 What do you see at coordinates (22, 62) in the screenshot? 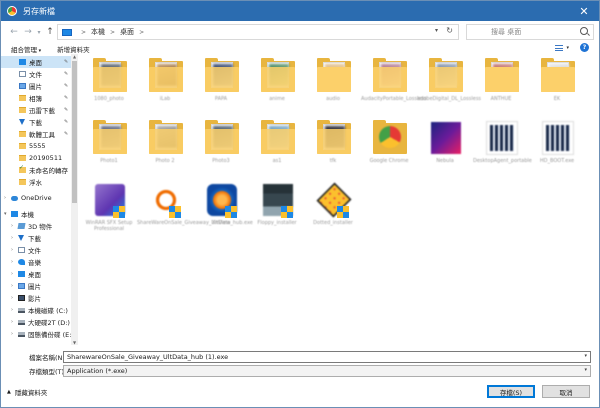
I see `folder-blue-icon` at bounding box center [22, 62].